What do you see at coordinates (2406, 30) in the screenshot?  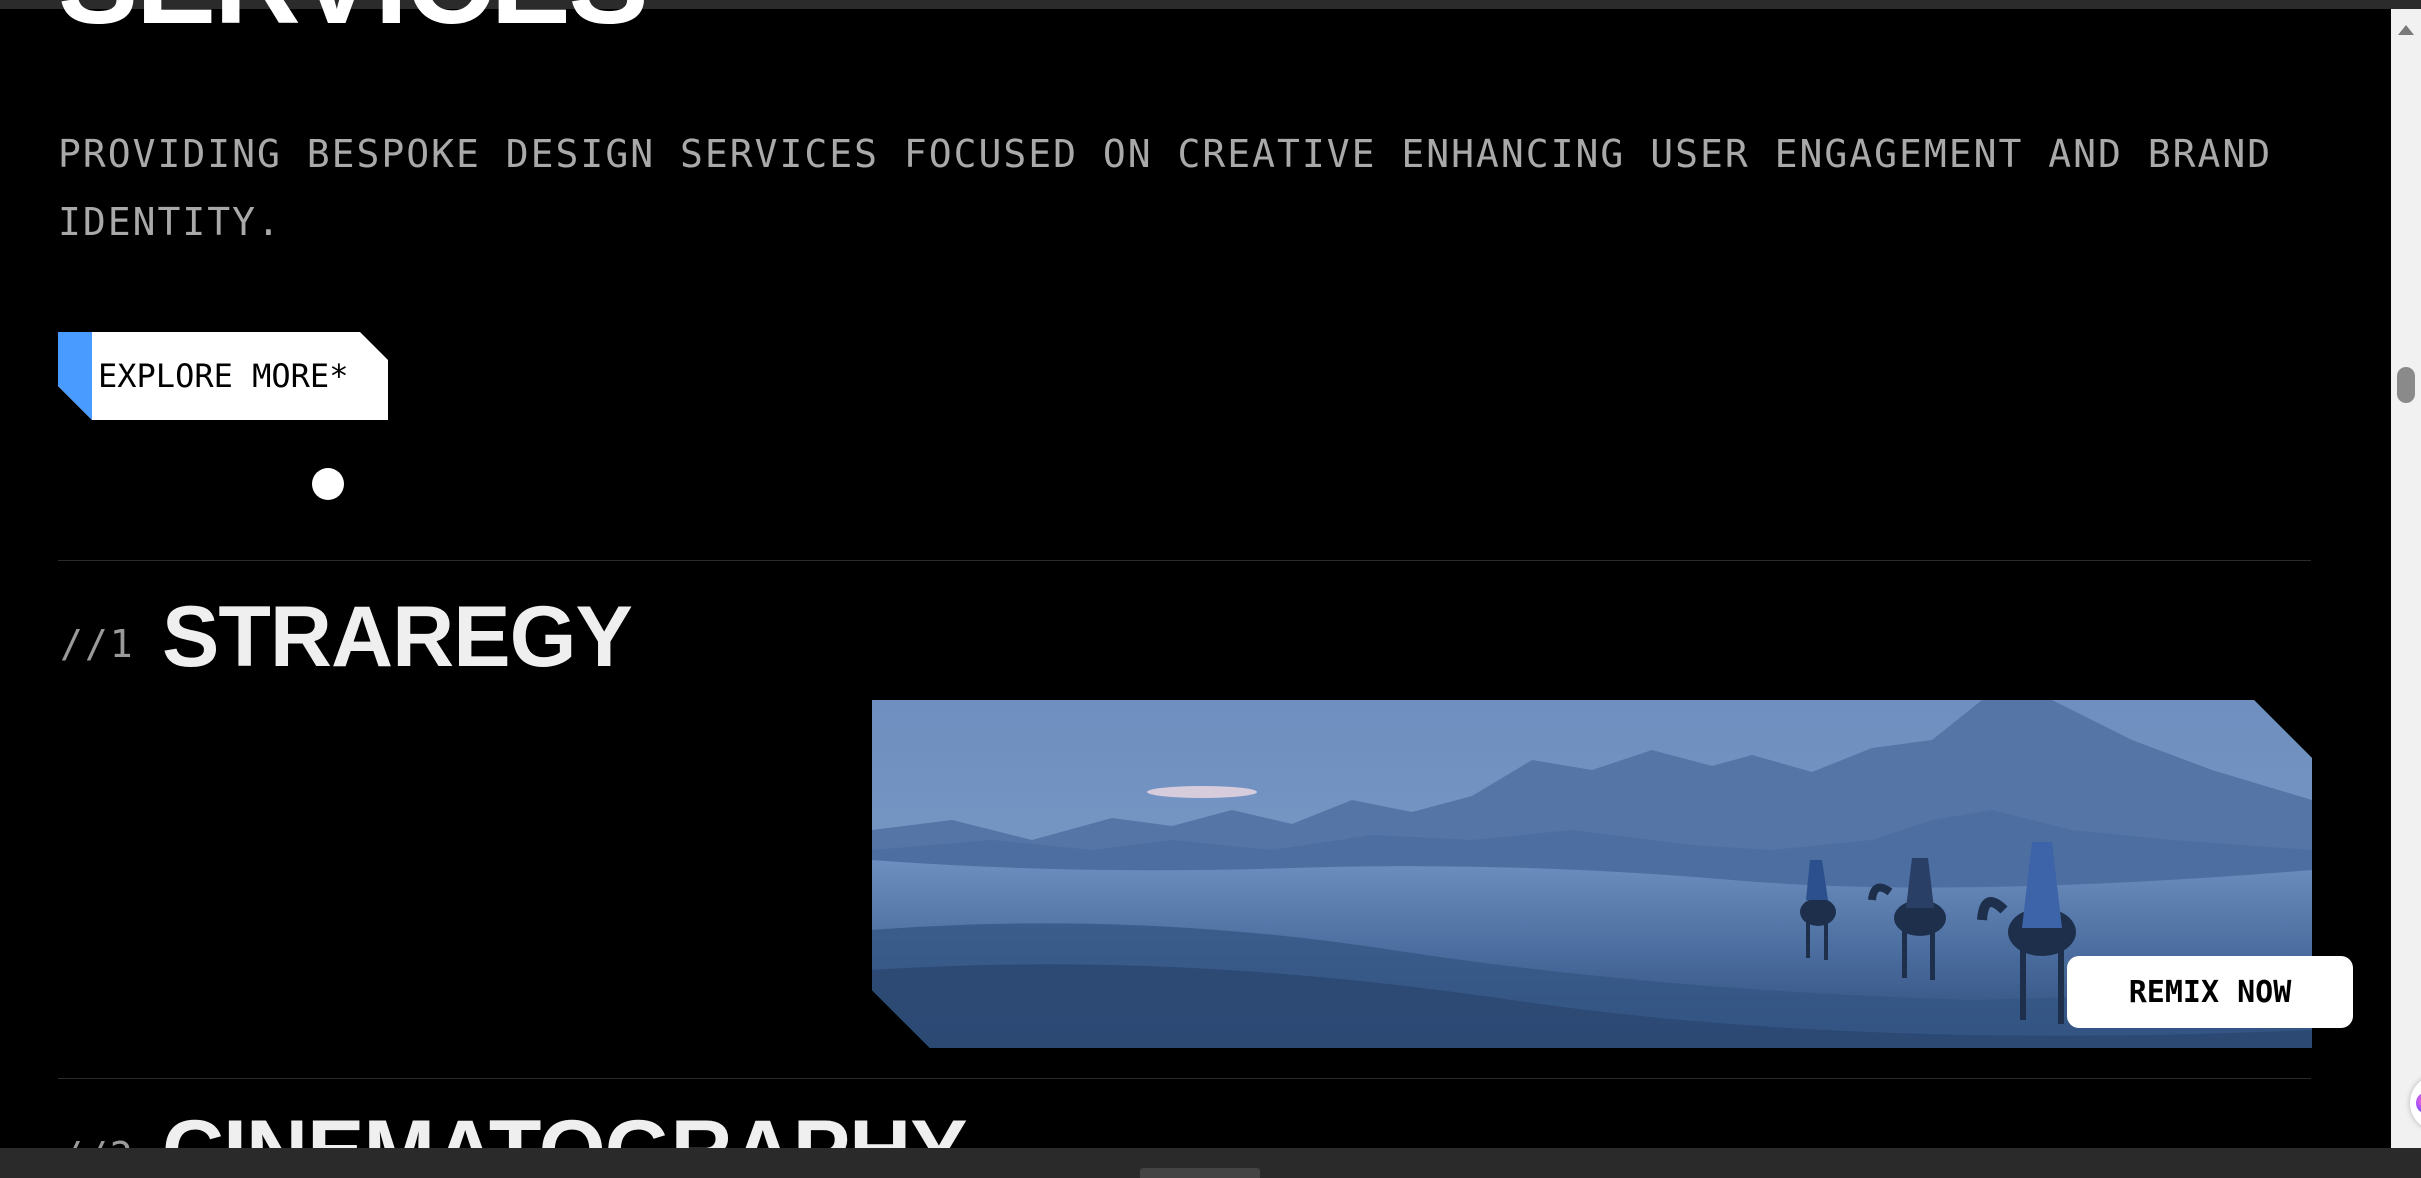 I see `chevron-up-icon` at bounding box center [2406, 30].